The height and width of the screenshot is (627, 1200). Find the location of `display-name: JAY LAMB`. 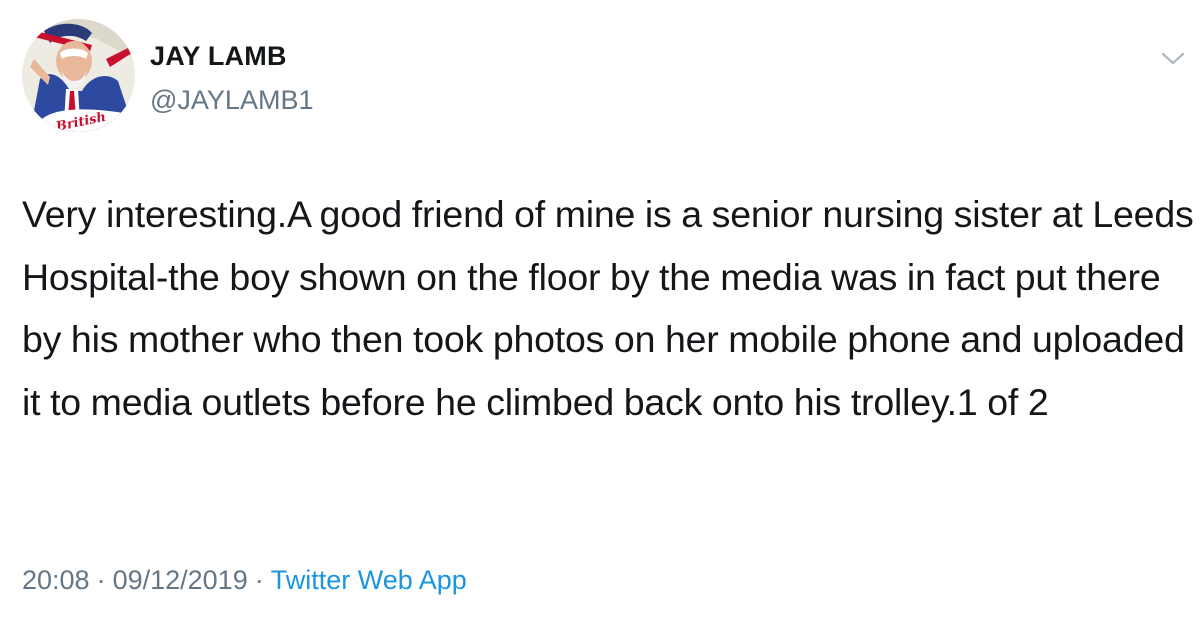

display-name: JAY LAMB is located at coordinates (231, 56).